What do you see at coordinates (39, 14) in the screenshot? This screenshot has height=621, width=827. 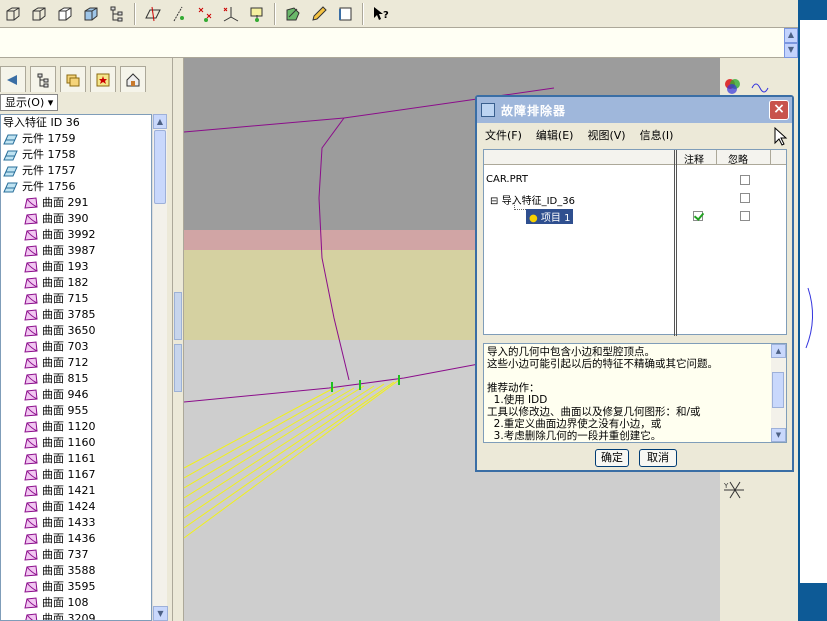 I see `cube-hidden-icon` at bounding box center [39, 14].